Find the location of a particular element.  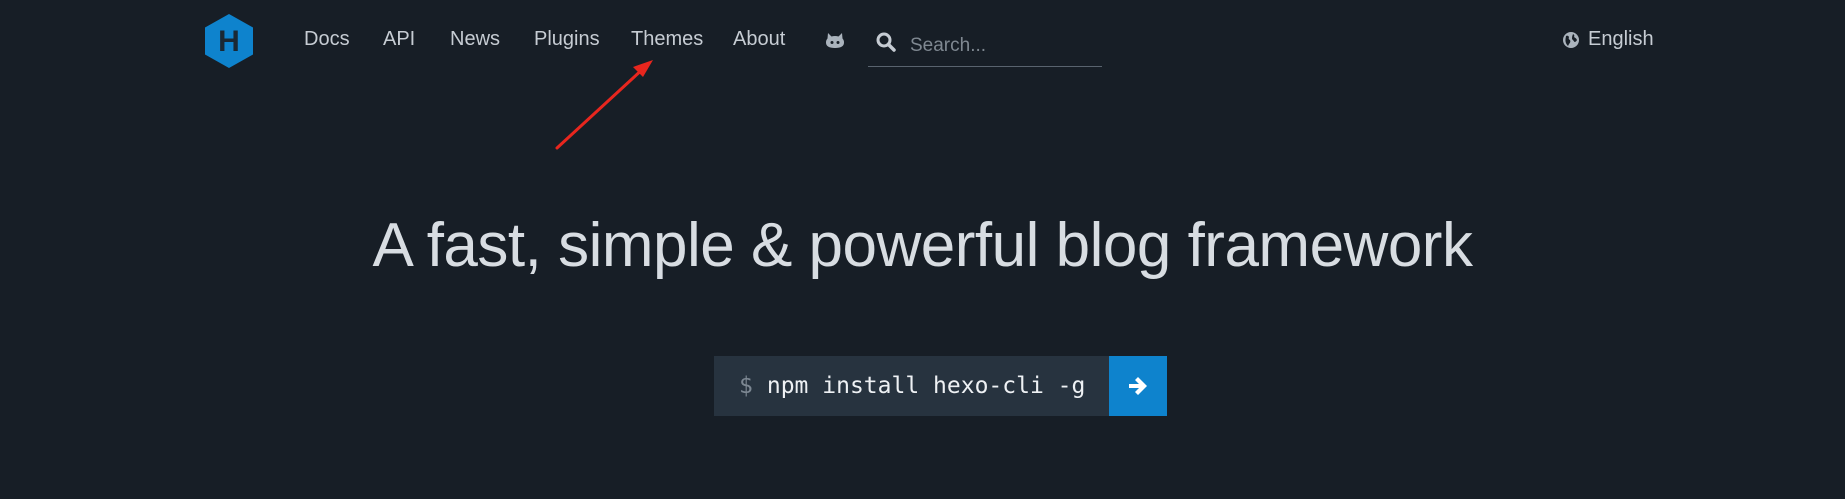

language-selector: English is located at coordinates (1608, 39).